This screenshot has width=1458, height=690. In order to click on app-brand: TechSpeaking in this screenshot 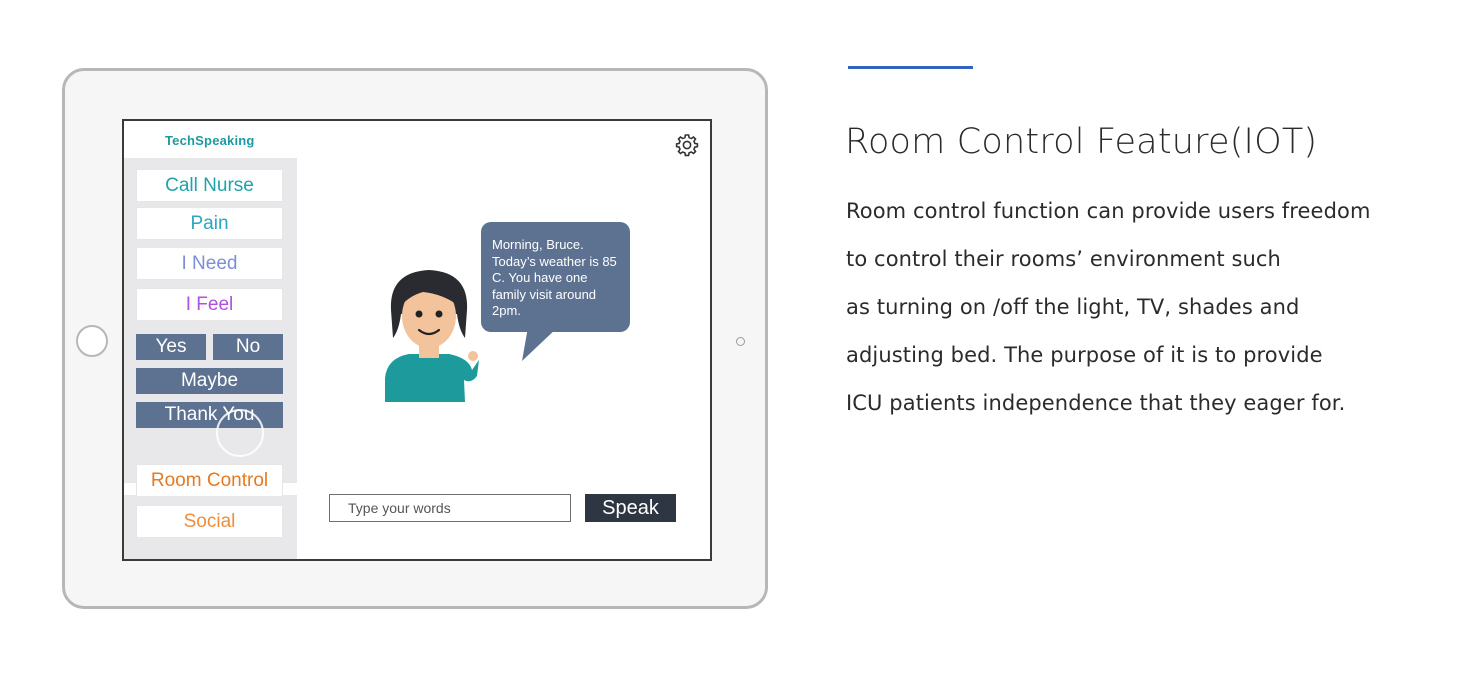, I will do `click(210, 140)`.